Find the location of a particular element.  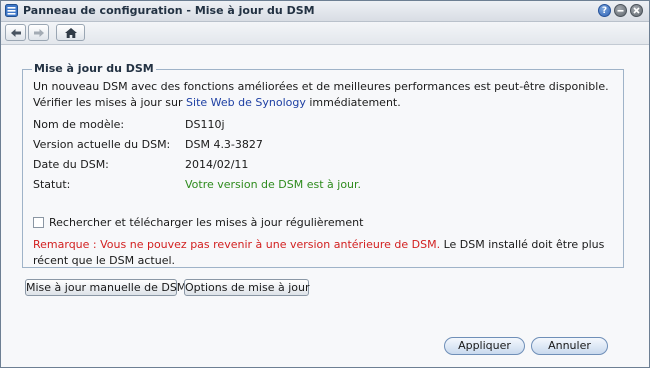

version-label: Version actuelle du DSM: is located at coordinates (102, 144).